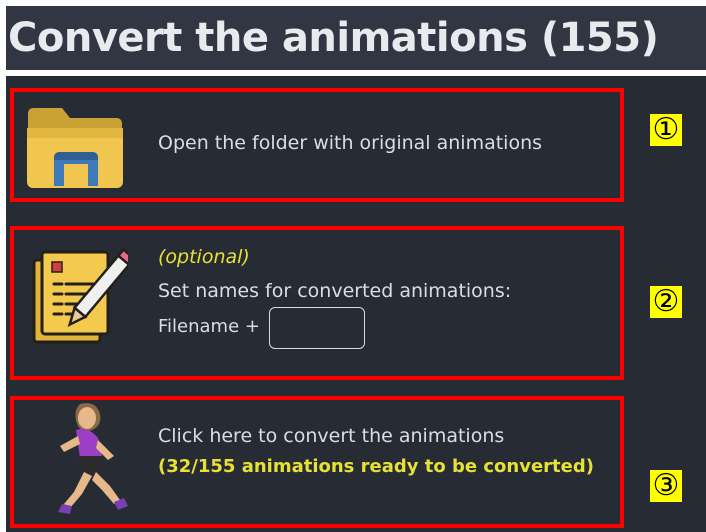 The image size is (706, 532). What do you see at coordinates (335, 291) in the screenshot?
I see `set-names-label: Set names for converted animations:` at bounding box center [335, 291].